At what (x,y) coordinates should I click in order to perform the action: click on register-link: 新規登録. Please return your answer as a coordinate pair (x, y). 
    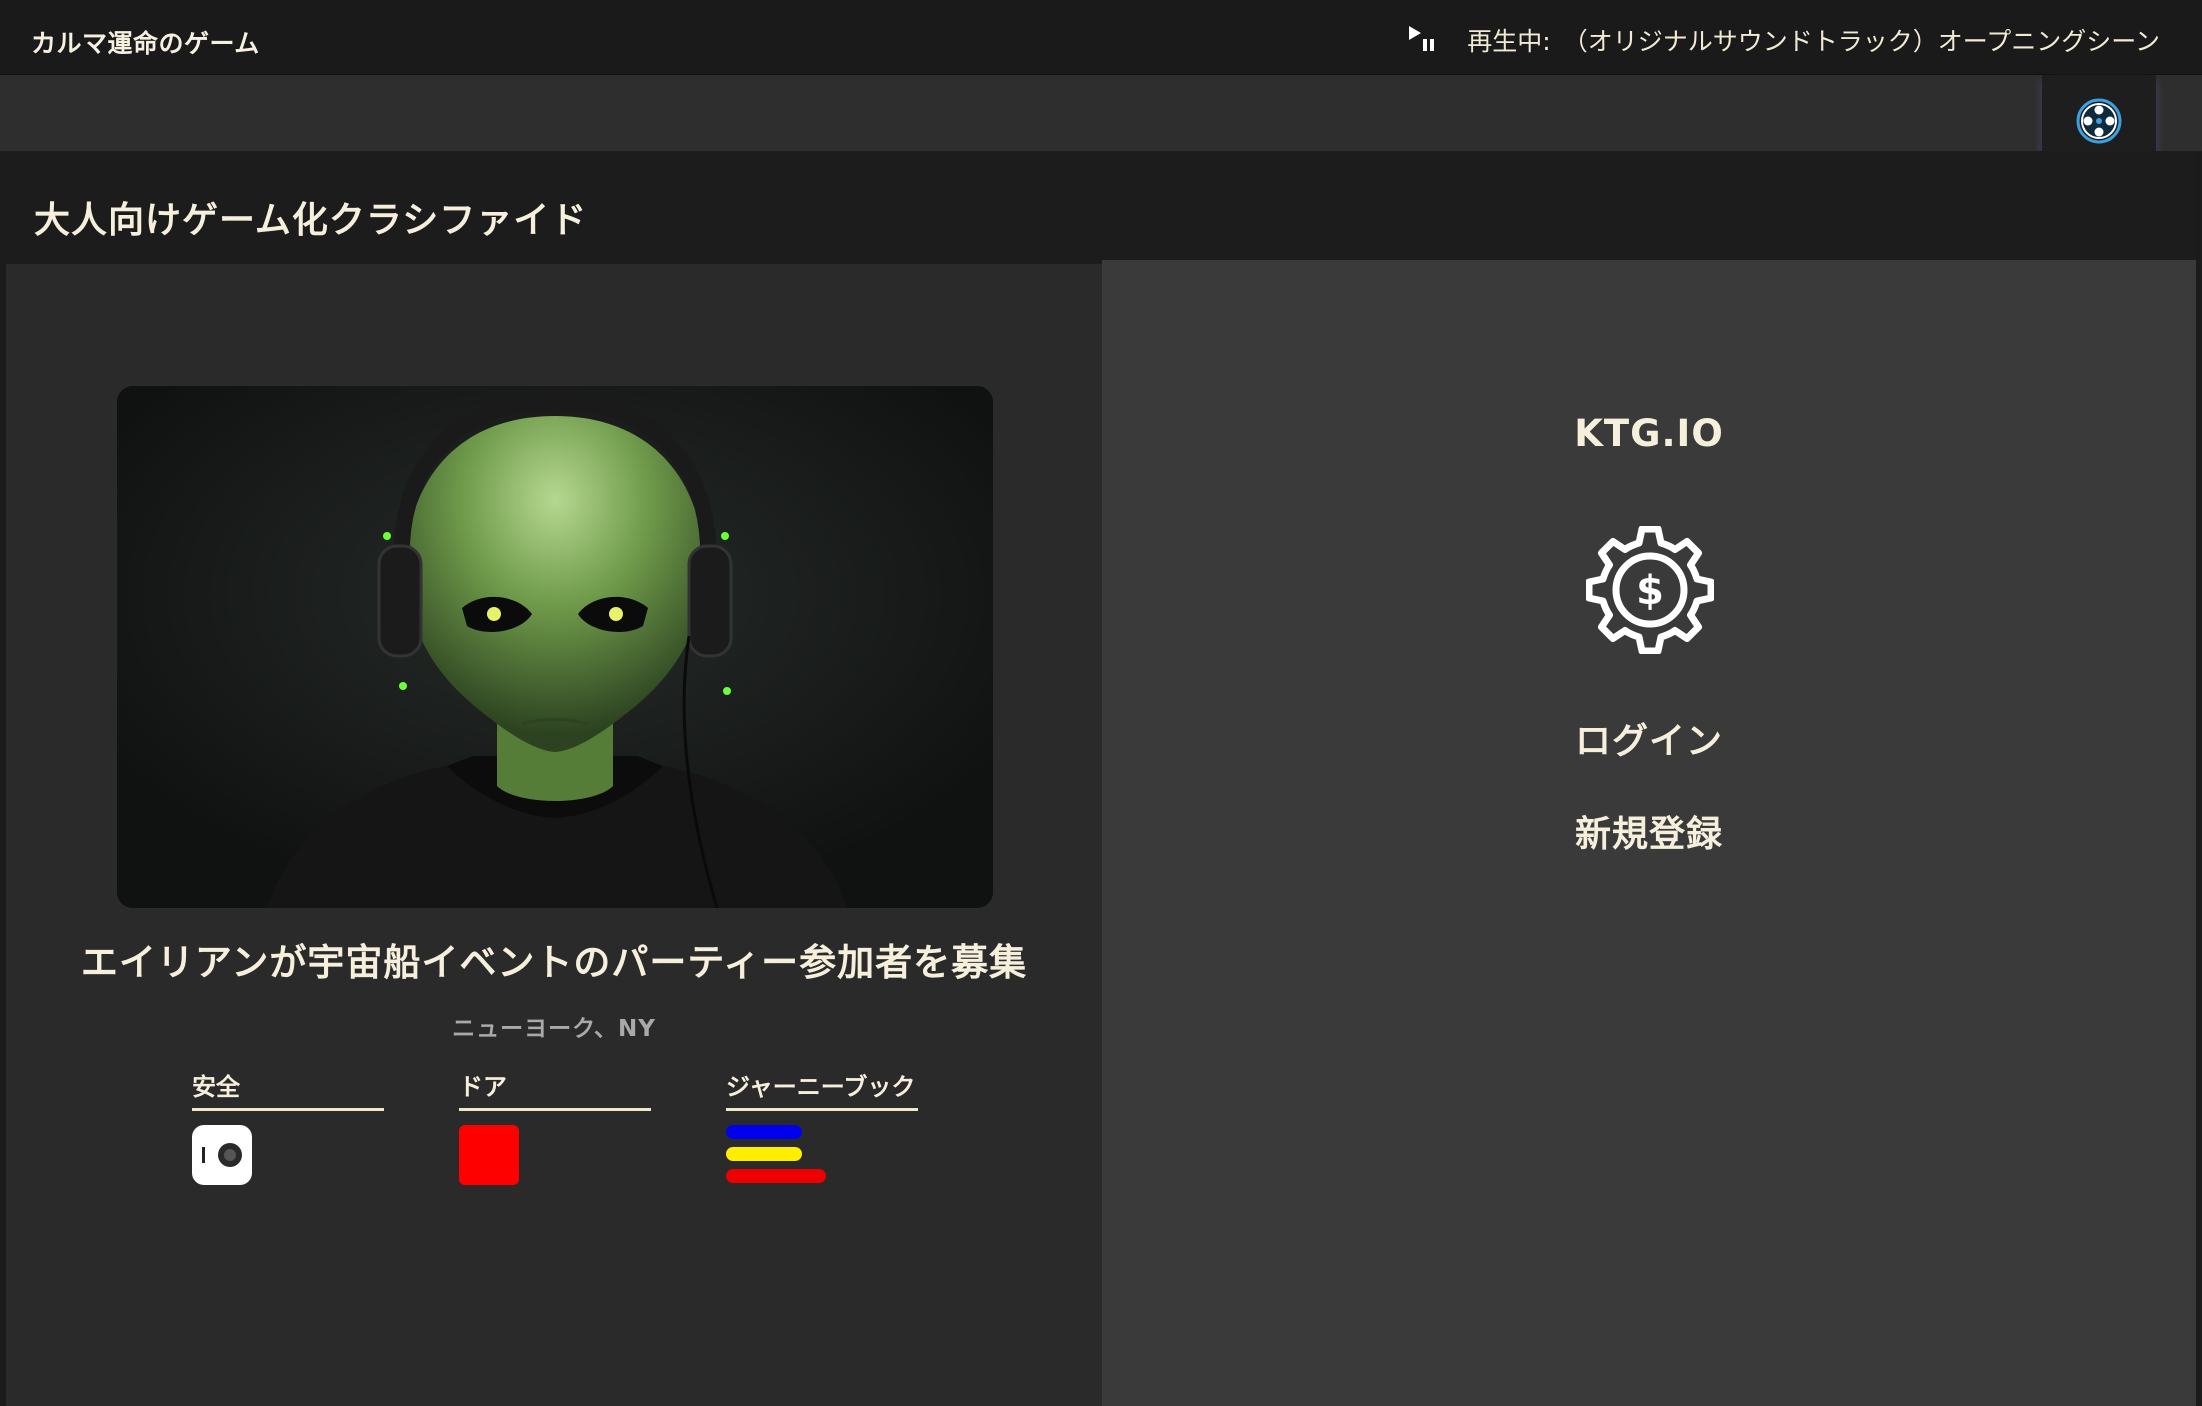
    Looking at the image, I should click on (1649, 831).